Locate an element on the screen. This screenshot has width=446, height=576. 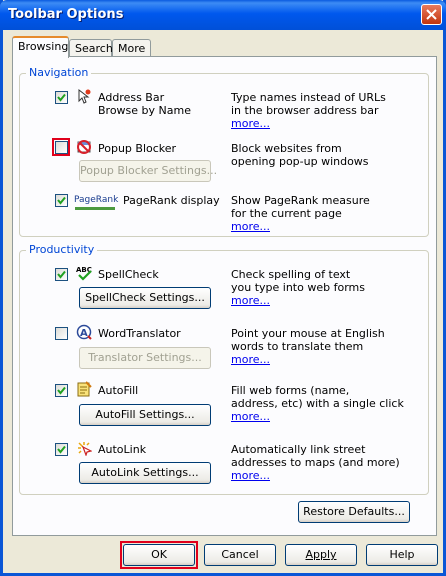
tab-more: More is located at coordinates (131, 48).